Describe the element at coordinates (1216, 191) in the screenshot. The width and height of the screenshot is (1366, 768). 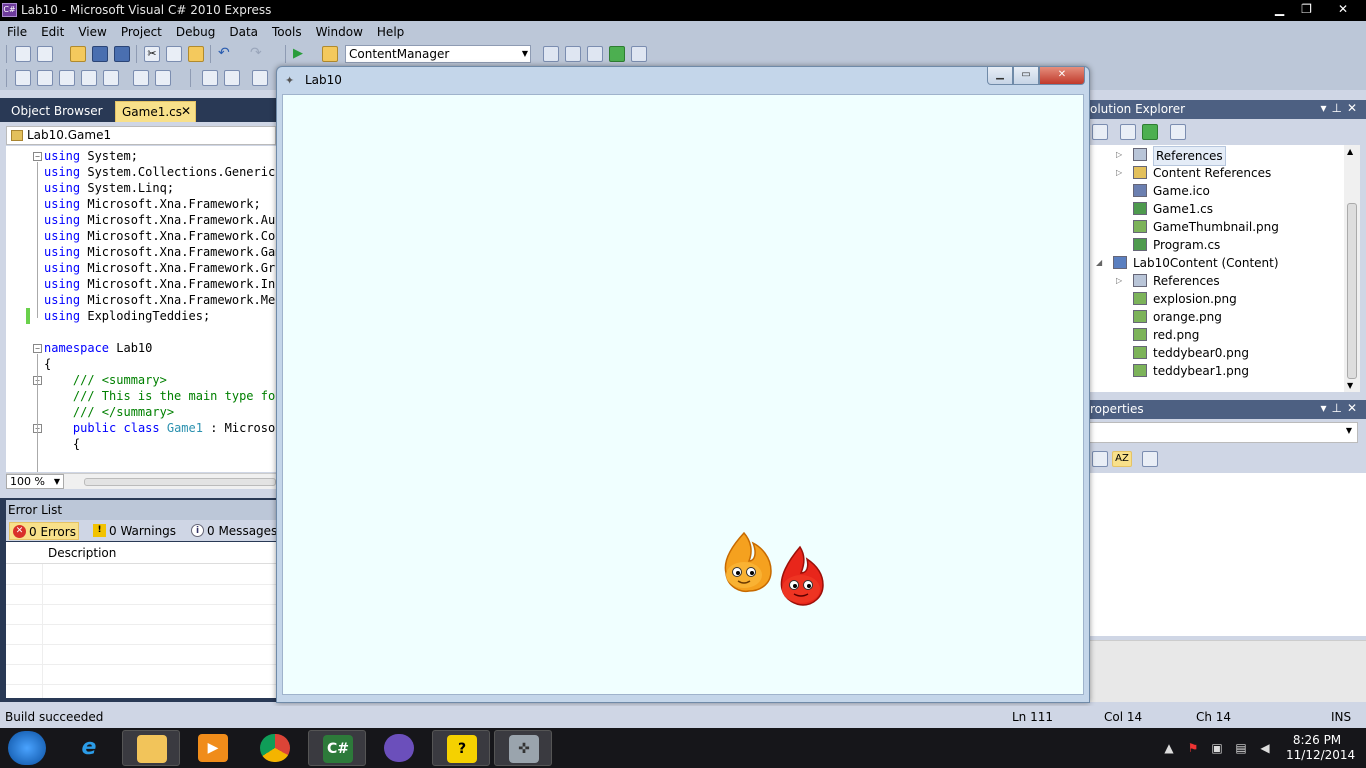
I see `tree-item: Game.ico` at that location.